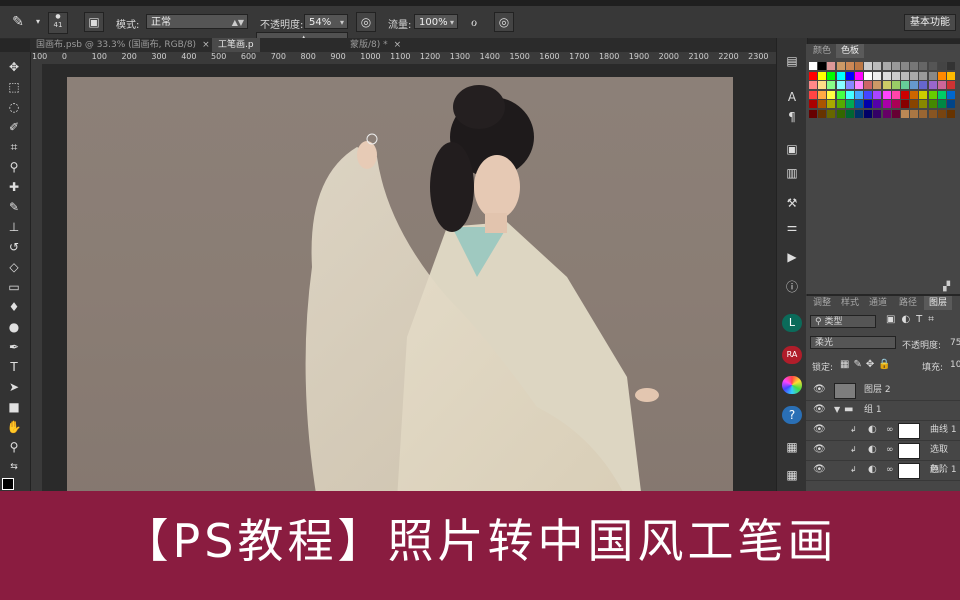 This screenshot has width=960, height=600. What do you see at coordinates (792, 475) in the screenshot?
I see `panel-extension-2-icon: ▦` at bounding box center [792, 475].